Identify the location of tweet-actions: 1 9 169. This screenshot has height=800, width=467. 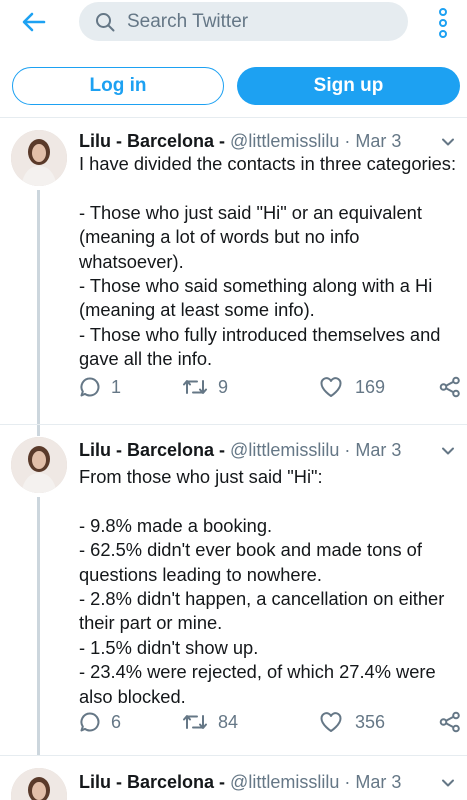
(270, 388).